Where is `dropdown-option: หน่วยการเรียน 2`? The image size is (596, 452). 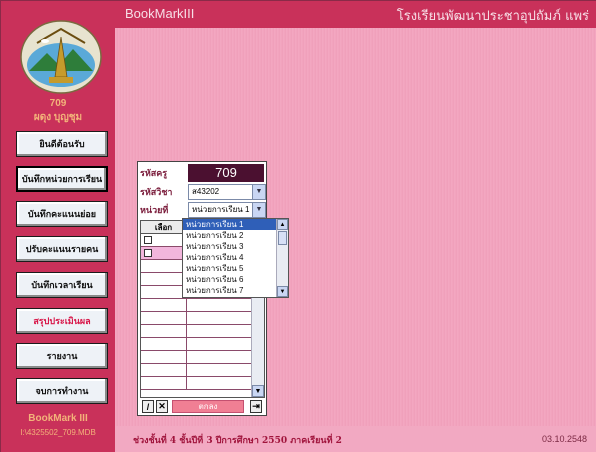 dropdown-option: หน่วยการเรียน 2 is located at coordinates (235, 235).